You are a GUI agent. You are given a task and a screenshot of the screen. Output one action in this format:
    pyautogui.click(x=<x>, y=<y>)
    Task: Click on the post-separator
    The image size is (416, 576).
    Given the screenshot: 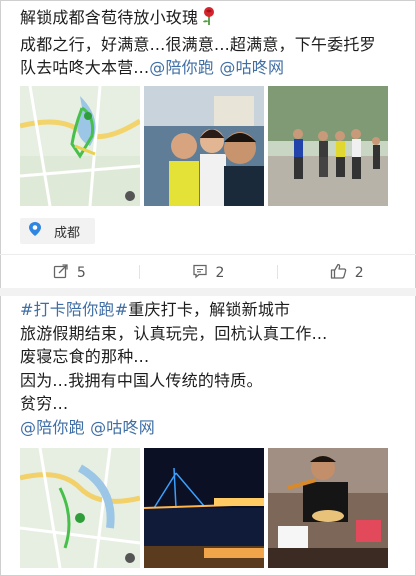 What is the action you would take?
    pyautogui.click(x=208, y=292)
    